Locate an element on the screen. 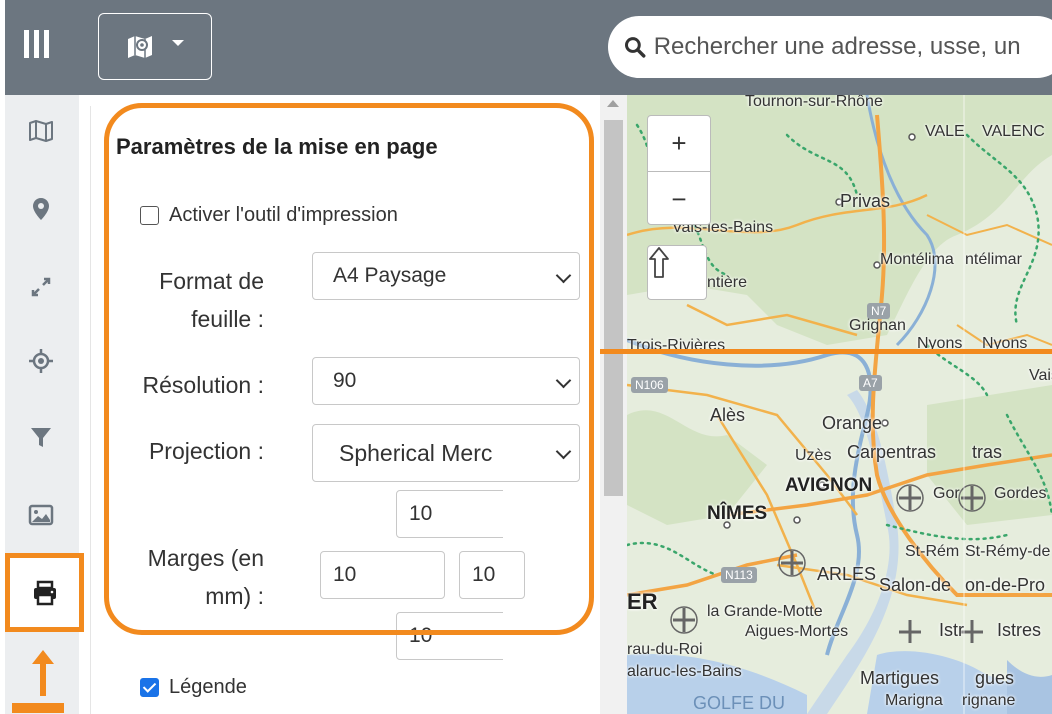 This screenshot has height=714, width=1052. margin-top-input: 10 is located at coordinates (456, 514).